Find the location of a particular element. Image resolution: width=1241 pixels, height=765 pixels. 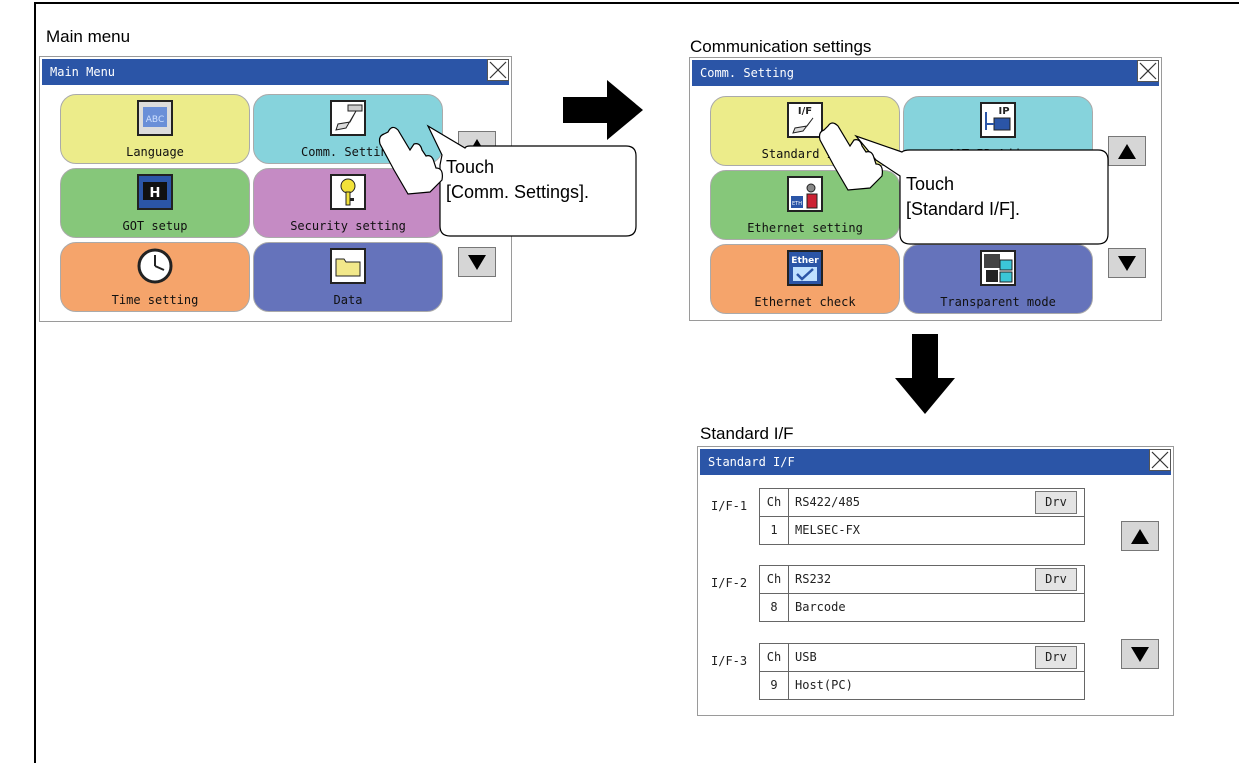

ethernet-check-icon: Ether is located at coordinates (805, 268).